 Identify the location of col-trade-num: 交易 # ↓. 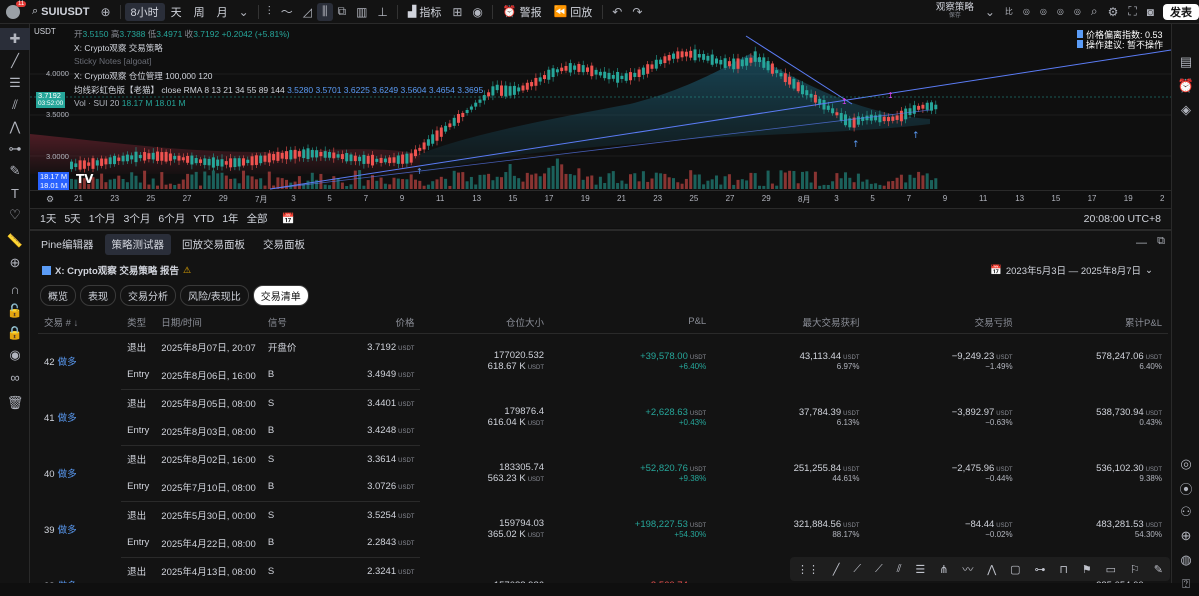
(80, 322).